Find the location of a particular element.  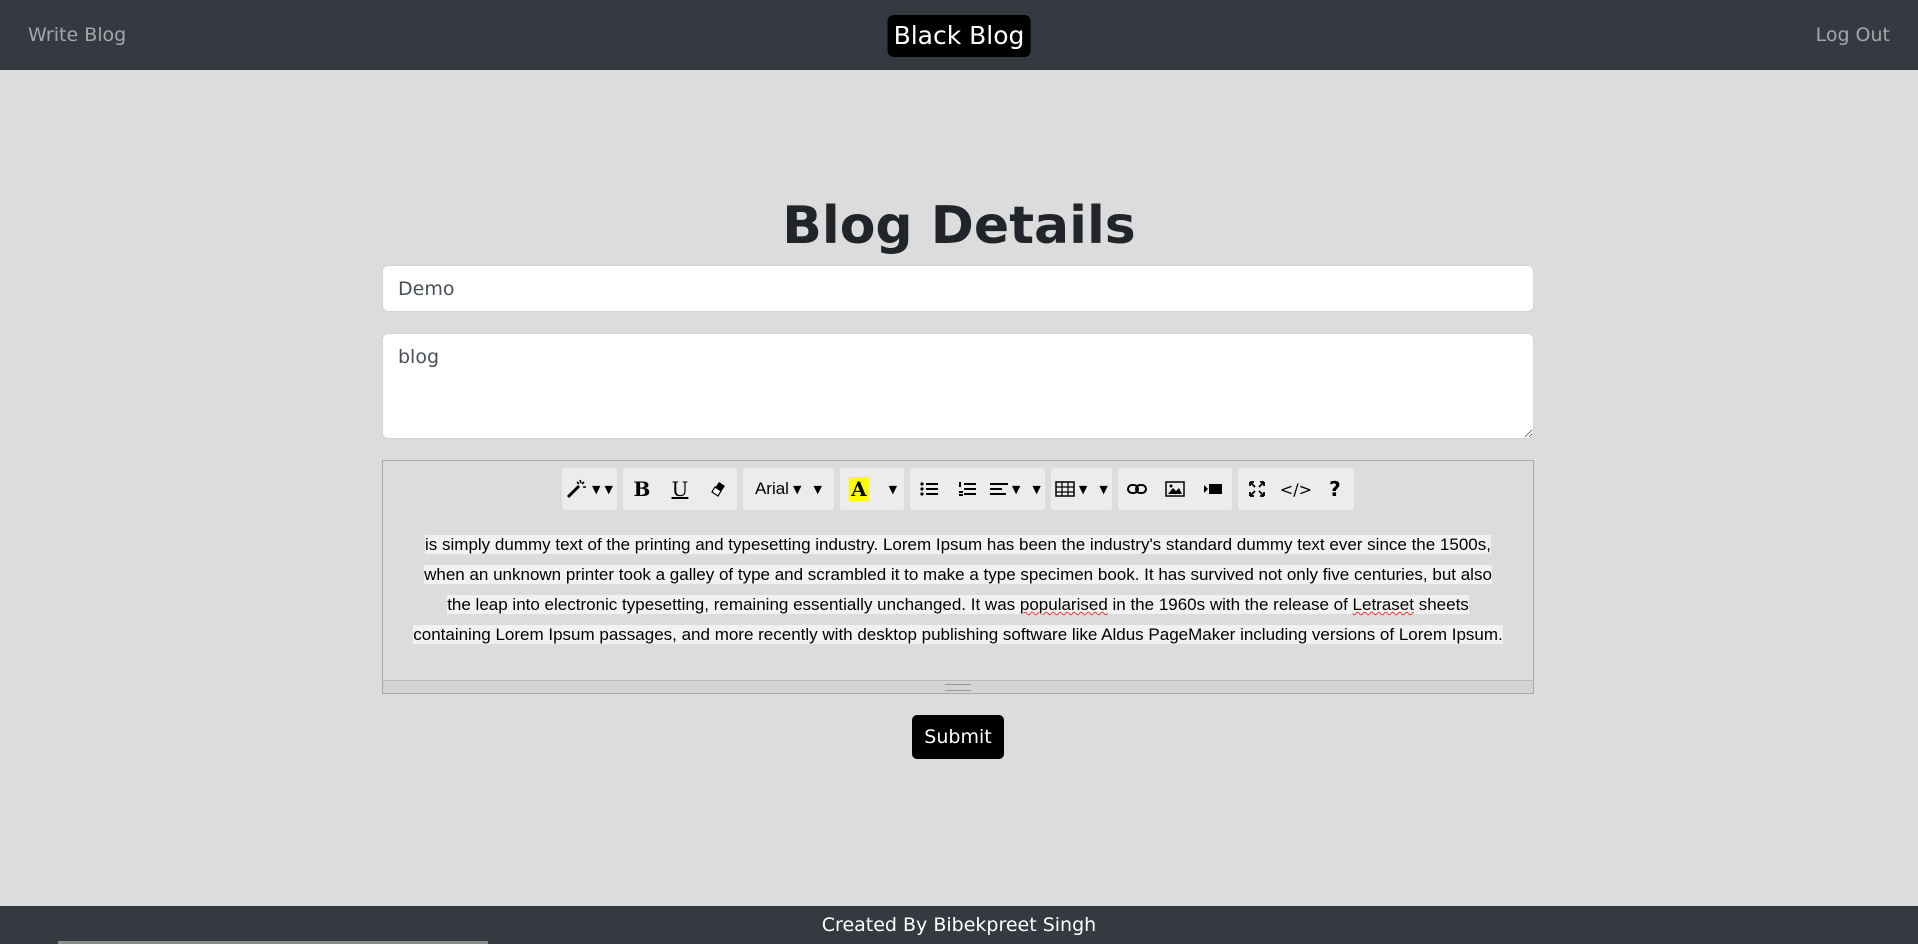

font-family-dropdown: Arial ▼ ▼ is located at coordinates (788, 489).